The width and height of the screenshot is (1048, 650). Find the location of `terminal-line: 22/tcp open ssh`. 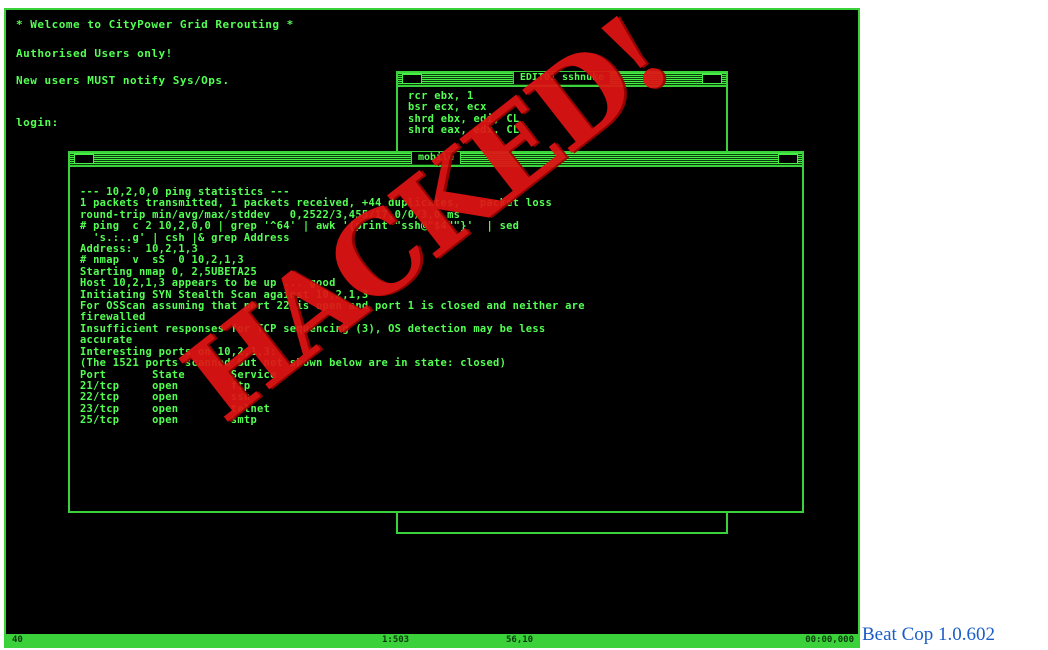

terminal-line: 22/tcp open ssh is located at coordinates (165, 397).